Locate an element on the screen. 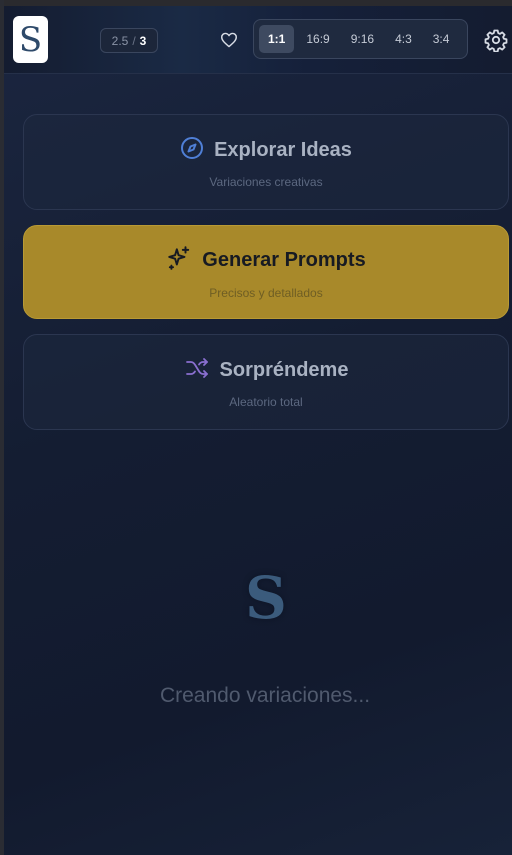 This screenshot has width=512, height=855. loading-logo-letter: S is located at coordinates (266, 598).